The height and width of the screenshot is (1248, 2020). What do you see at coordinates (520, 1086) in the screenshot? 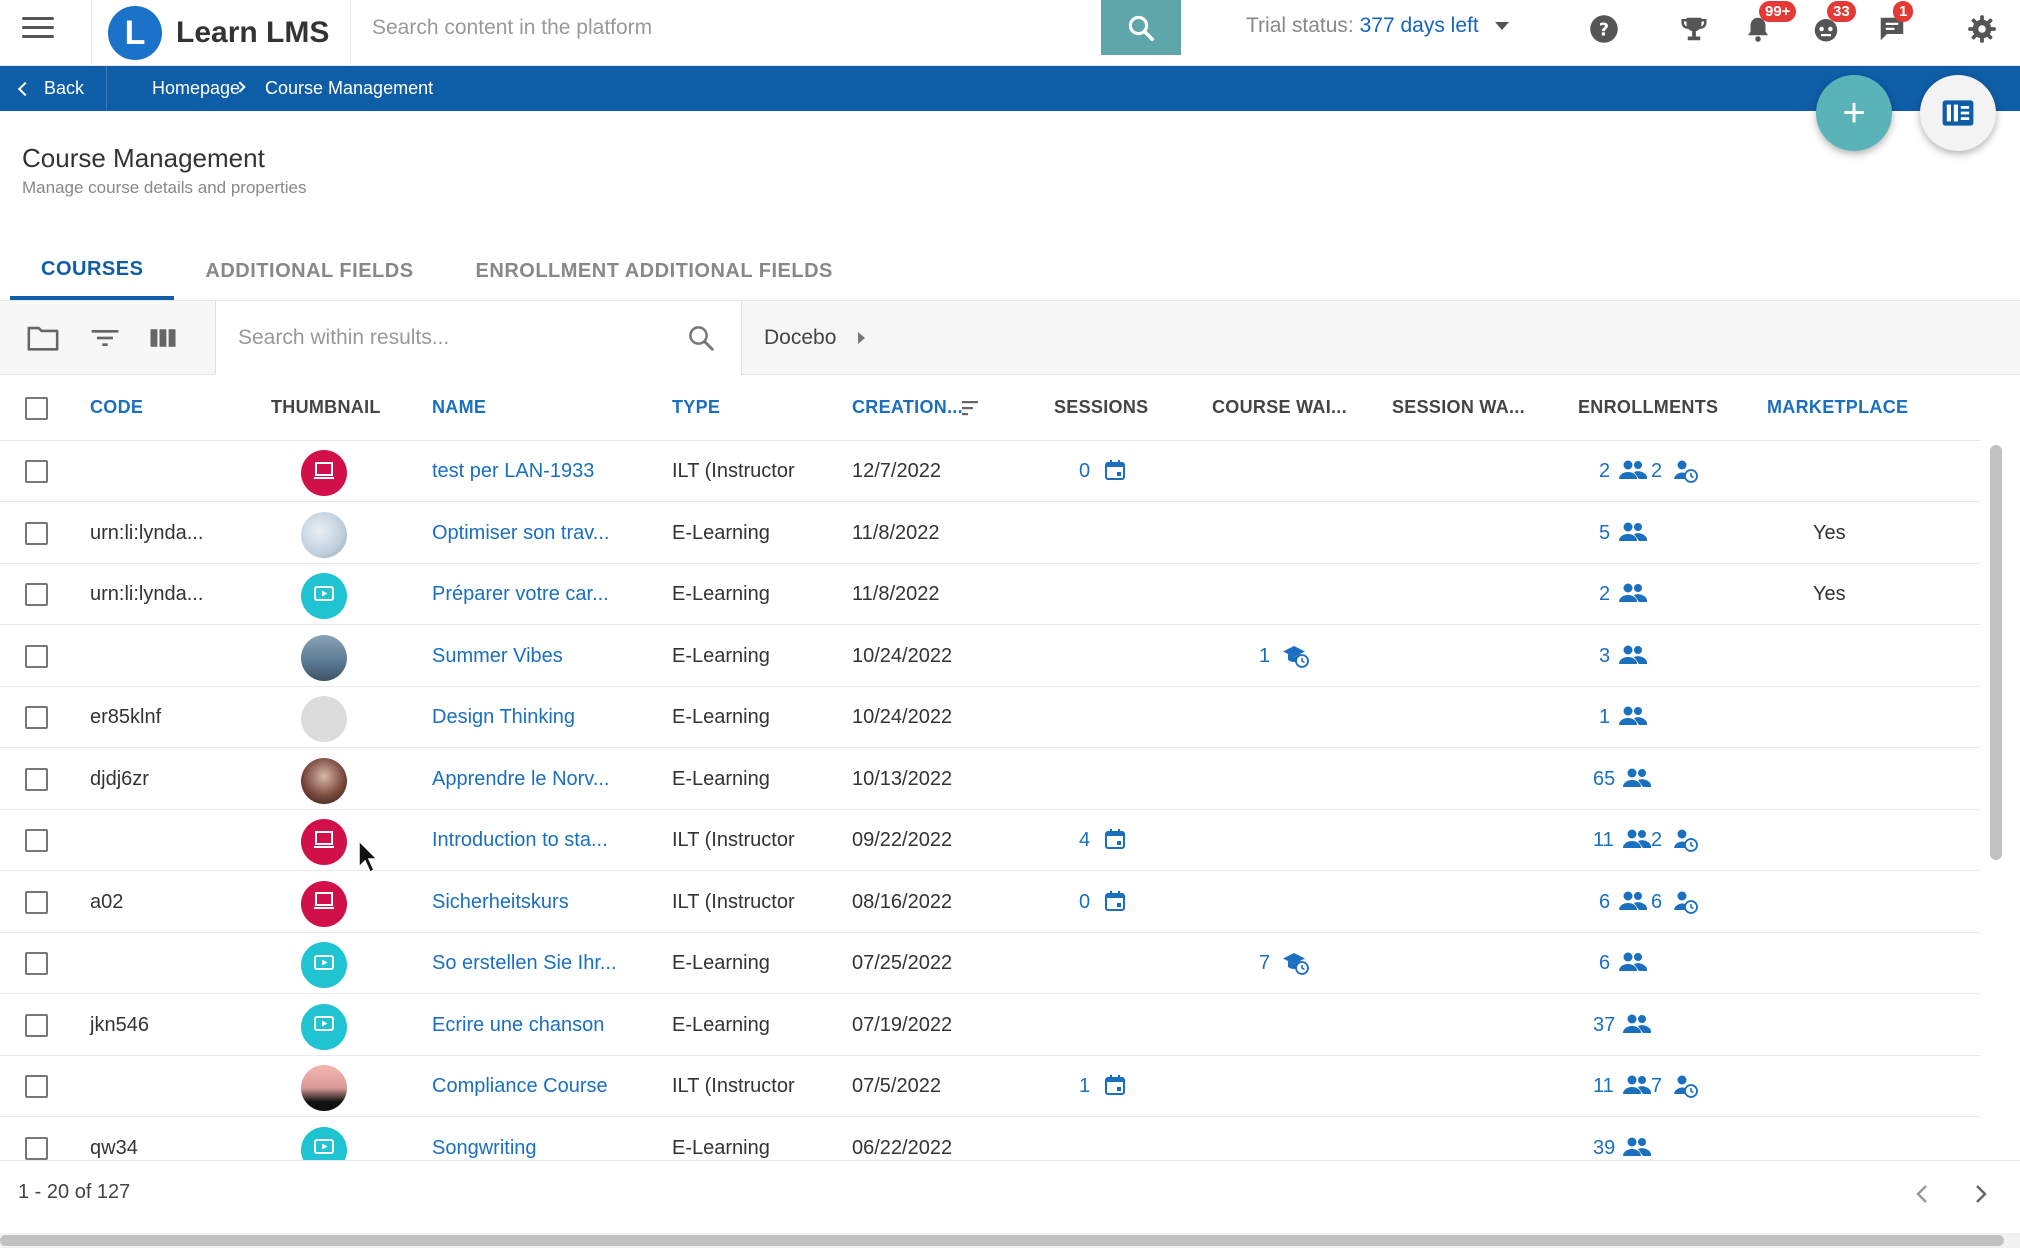
I see `course-name-link: Compliance Course` at bounding box center [520, 1086].